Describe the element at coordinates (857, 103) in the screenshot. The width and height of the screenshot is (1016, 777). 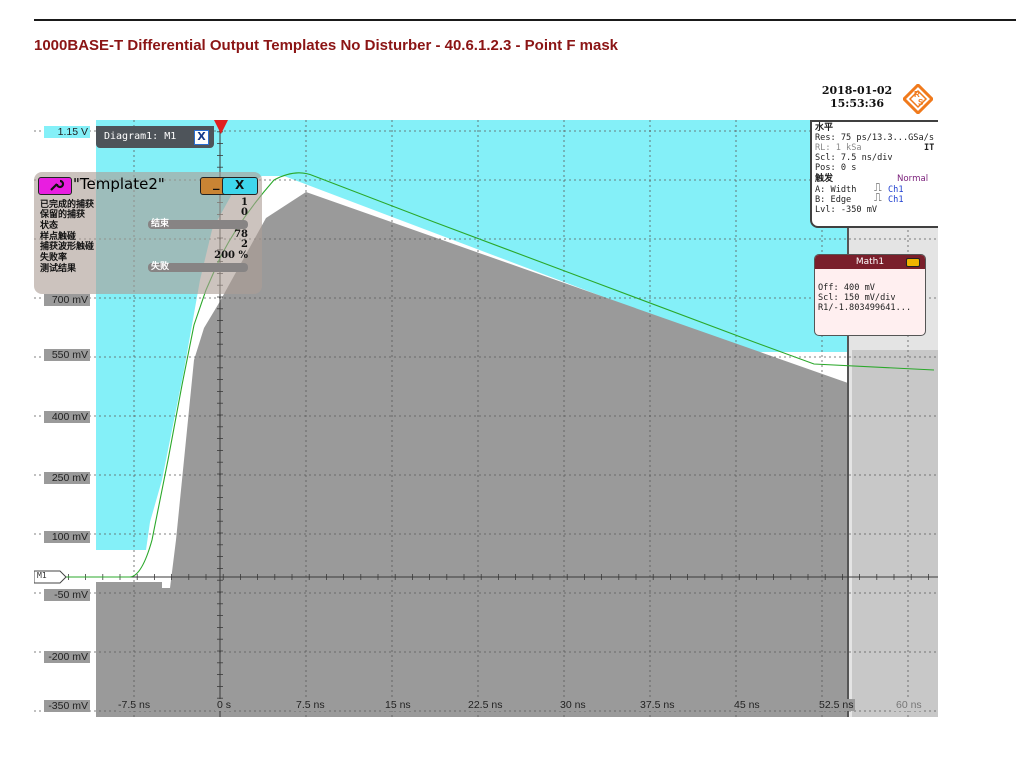
I see `time-label: 15:53:36` at that location.